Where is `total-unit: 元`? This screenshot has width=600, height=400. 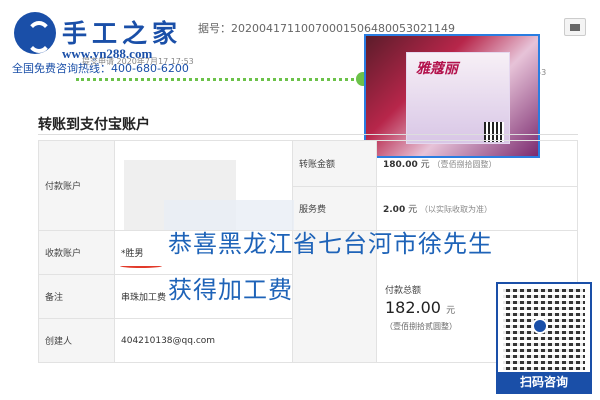
total-unit: 元 is located at coordinates (451, 311).